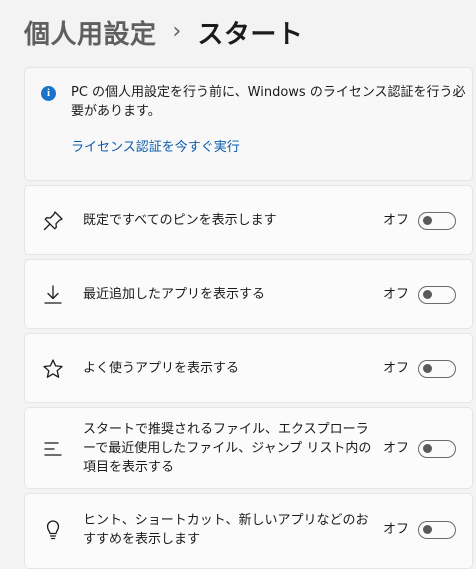  I want to click on pin-icon, so click(53, 221).